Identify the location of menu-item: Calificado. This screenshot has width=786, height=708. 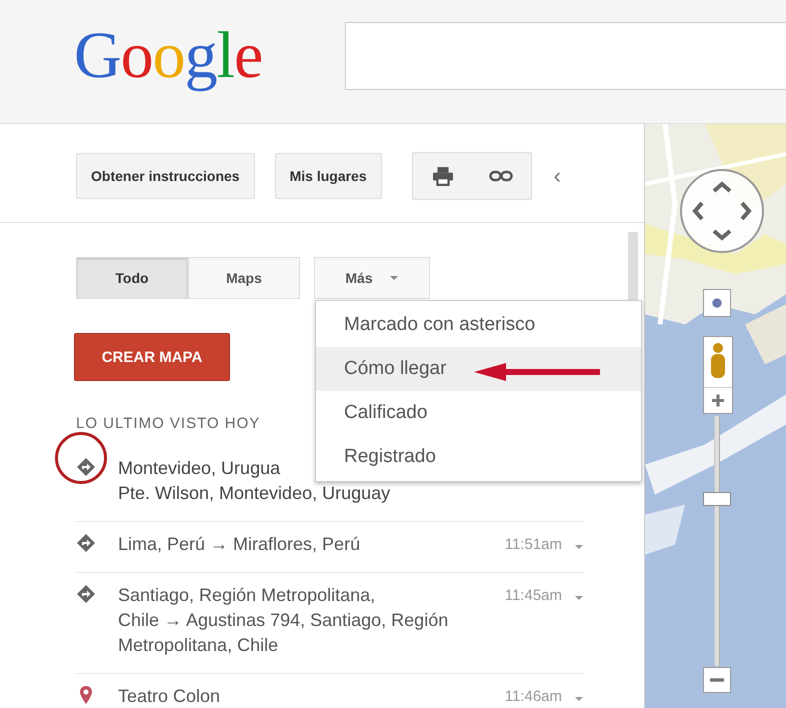
(478, 413).